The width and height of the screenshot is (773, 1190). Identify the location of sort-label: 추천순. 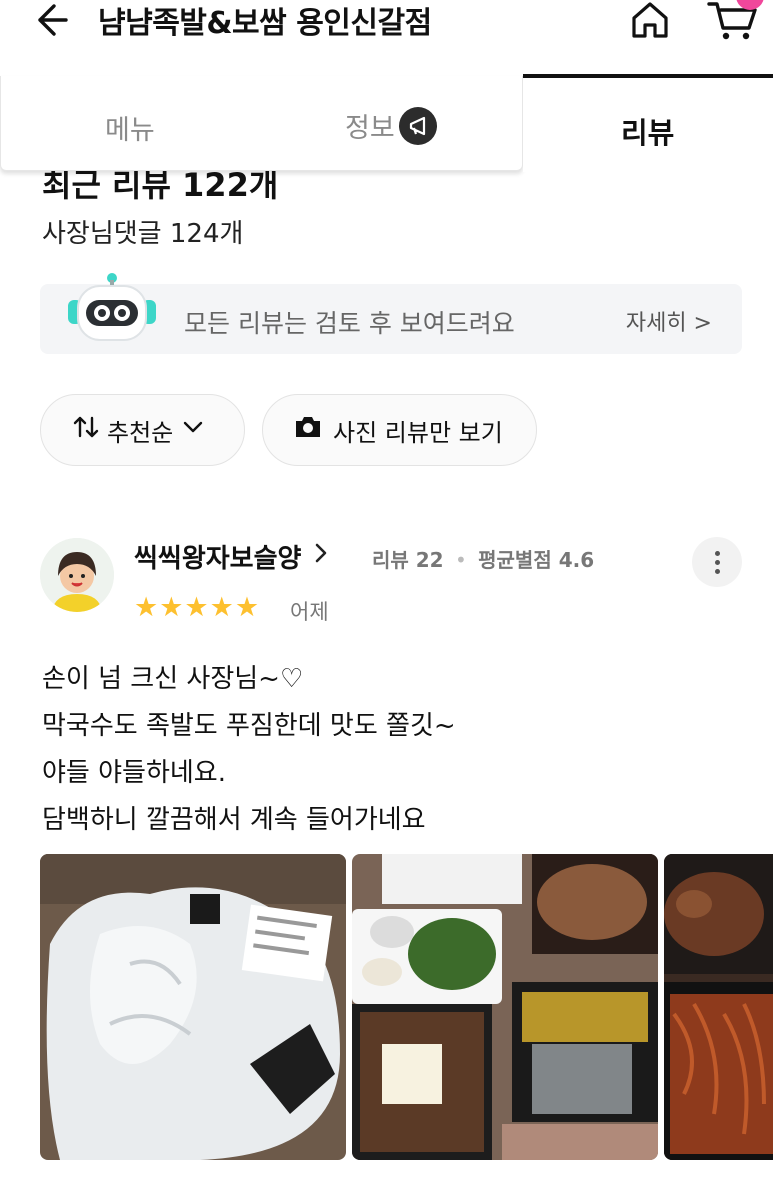
(140, 432).